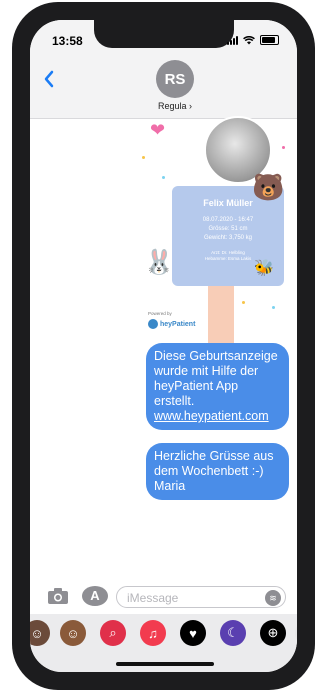 Image resolution: width=327 pixels, height=694 pixels. What do you see at coordinates (153, 324) in the screenshot?
I see `heypatient-logo-icon` at bounding box center [153, 324].